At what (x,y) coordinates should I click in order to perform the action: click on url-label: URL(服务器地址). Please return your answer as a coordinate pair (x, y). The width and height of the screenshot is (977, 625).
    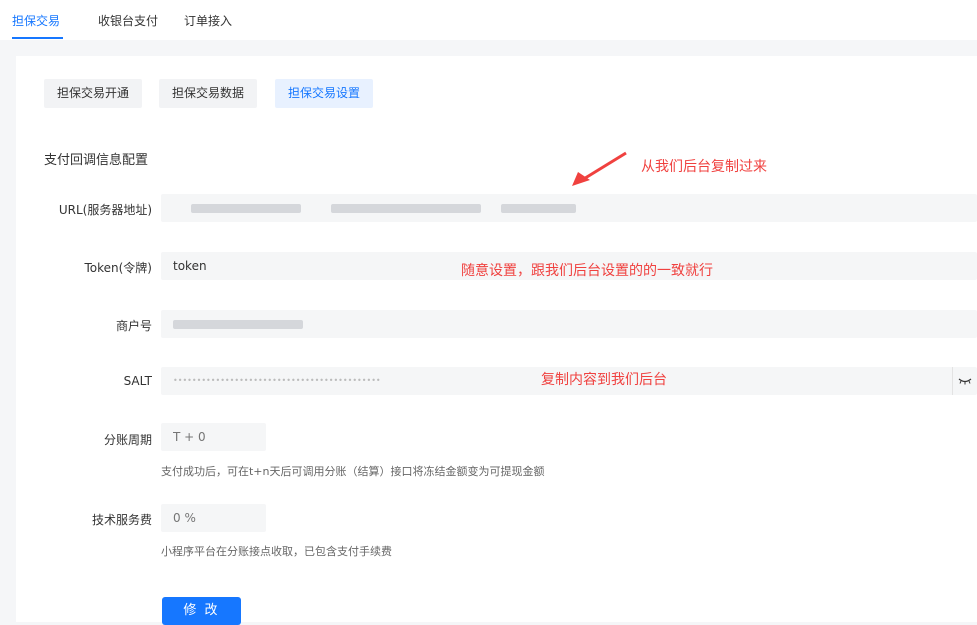
    Looking at the image, I should click on (105, 210).